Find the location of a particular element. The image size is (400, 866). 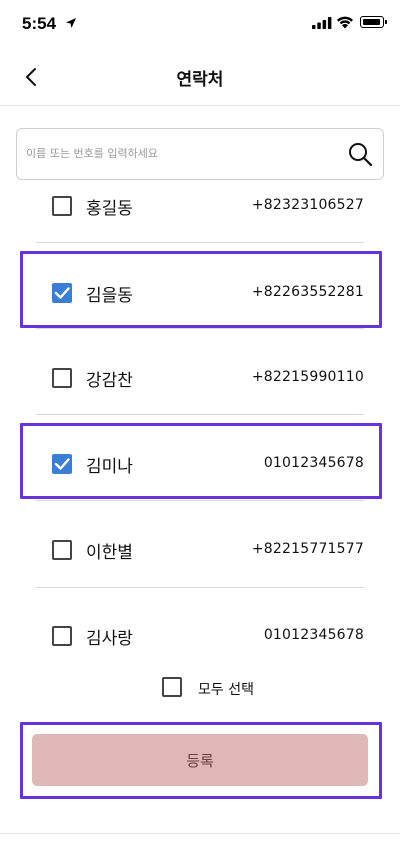

list-item: 홍길동 +82323106527 is located at coordinates (200, 206).